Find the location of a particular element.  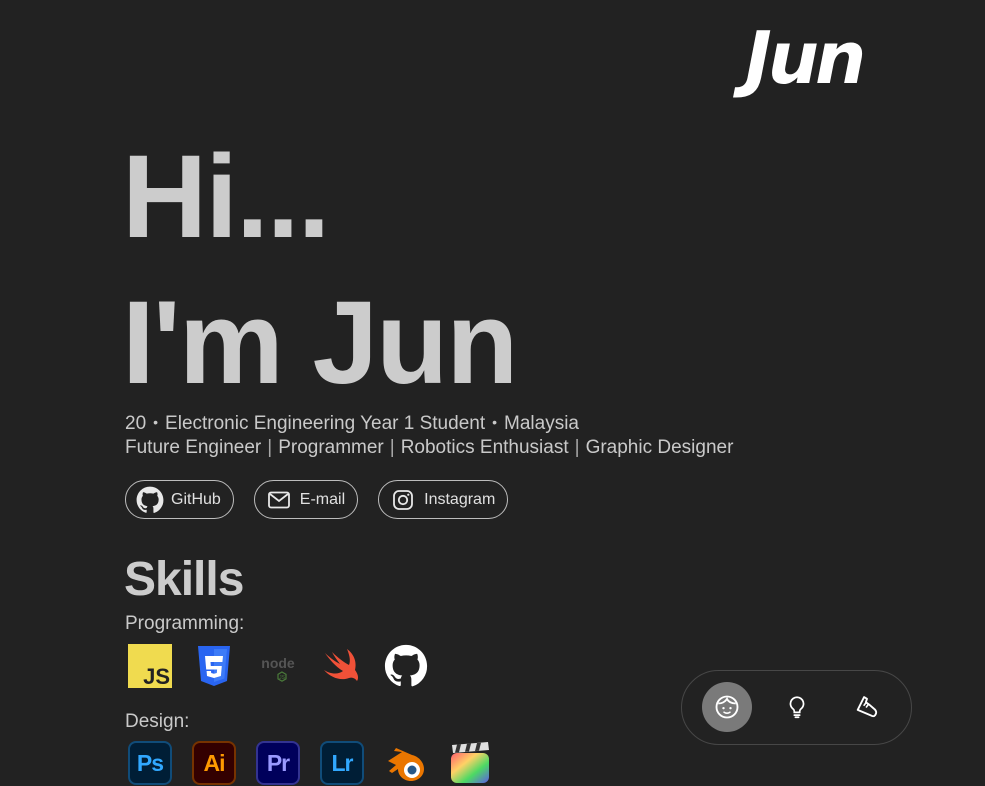

lightroom-icon: Lr is located at coordinates (342, 763).